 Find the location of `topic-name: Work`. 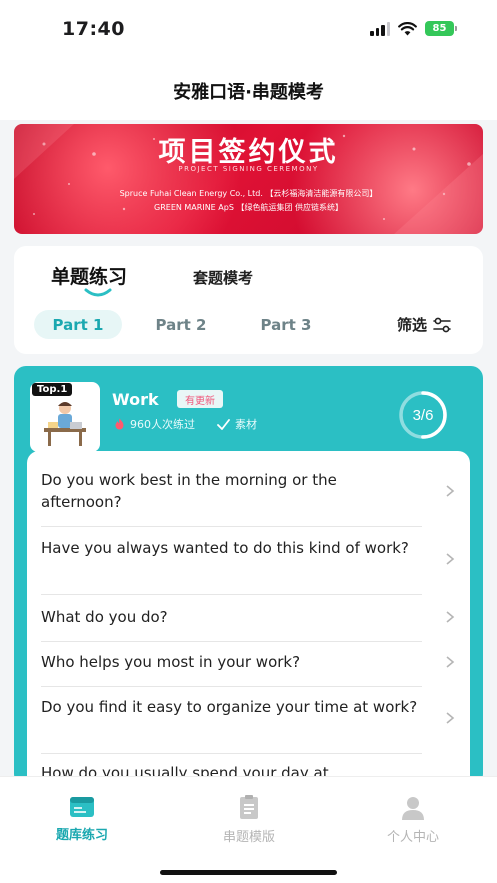

topic-name: Work is located at coordinates (135, 399).